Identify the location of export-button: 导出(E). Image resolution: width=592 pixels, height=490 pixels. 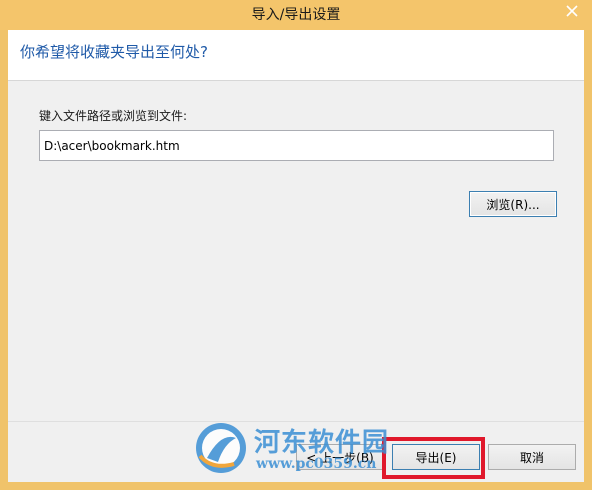
(436, 457).